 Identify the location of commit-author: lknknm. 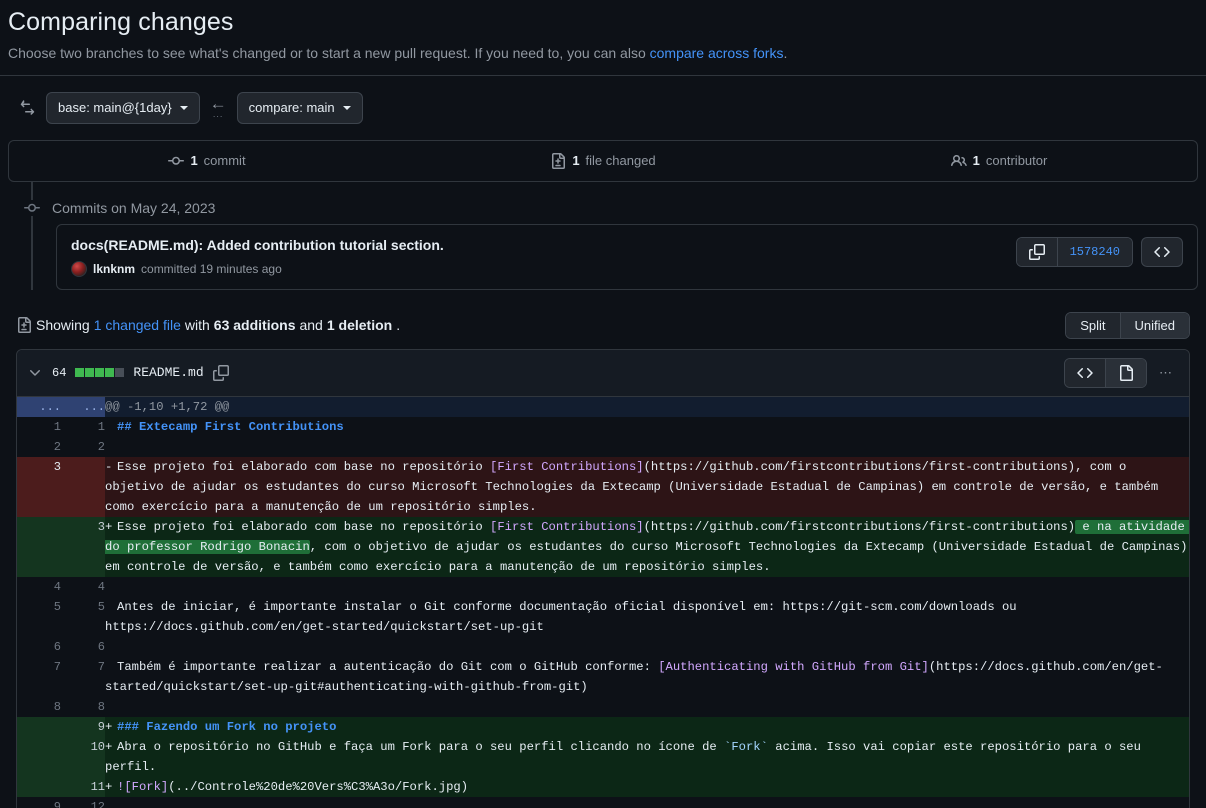
(114, 269).